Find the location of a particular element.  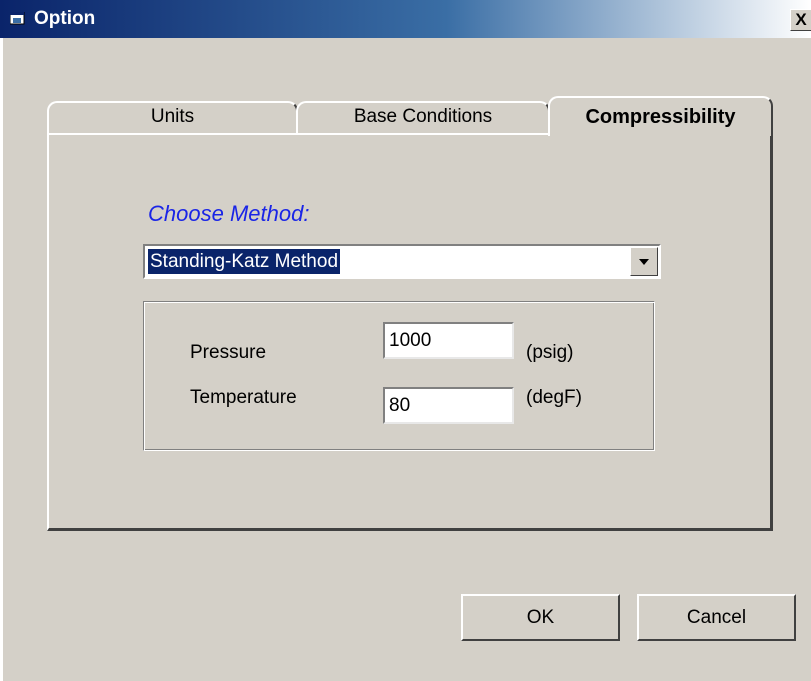

temperature-unit: (degF) is located at coordinates (554, 397).